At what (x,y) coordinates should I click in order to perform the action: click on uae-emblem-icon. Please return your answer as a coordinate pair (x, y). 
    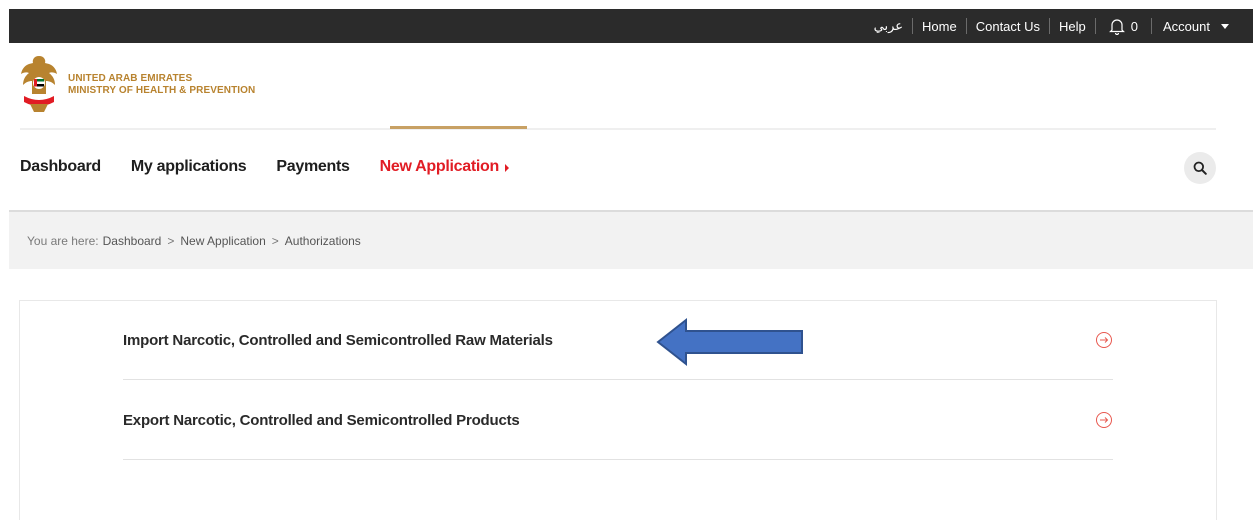
    Looking at the image, I should click on (39, 84).